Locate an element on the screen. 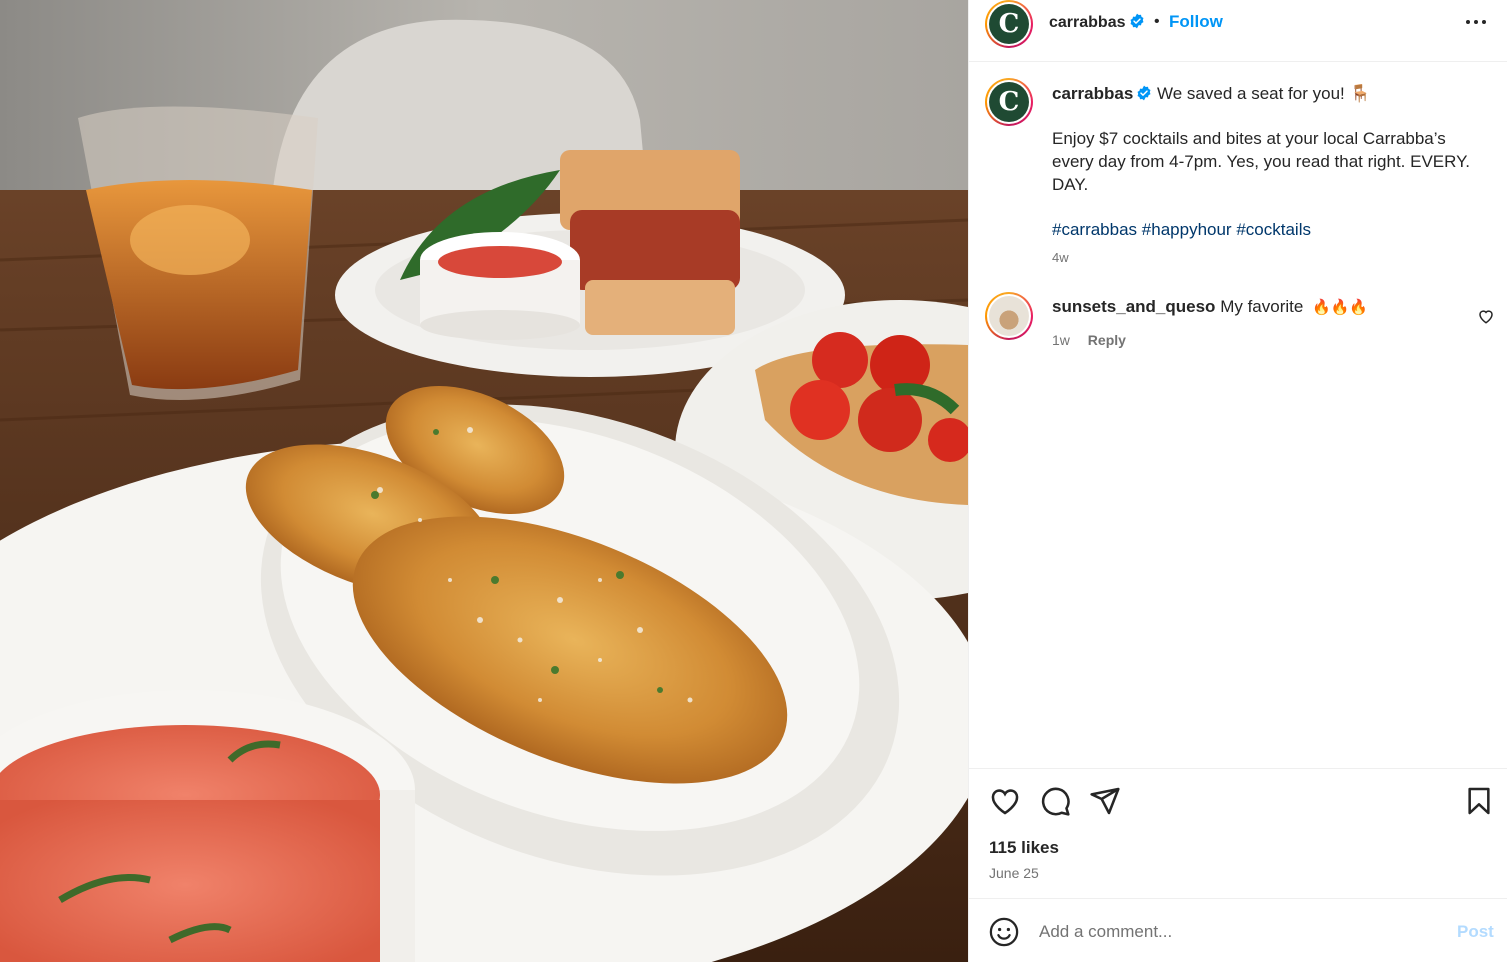  caption-headline: We saved a seat for you! 🪑 is located at coordinates (1264, 93).